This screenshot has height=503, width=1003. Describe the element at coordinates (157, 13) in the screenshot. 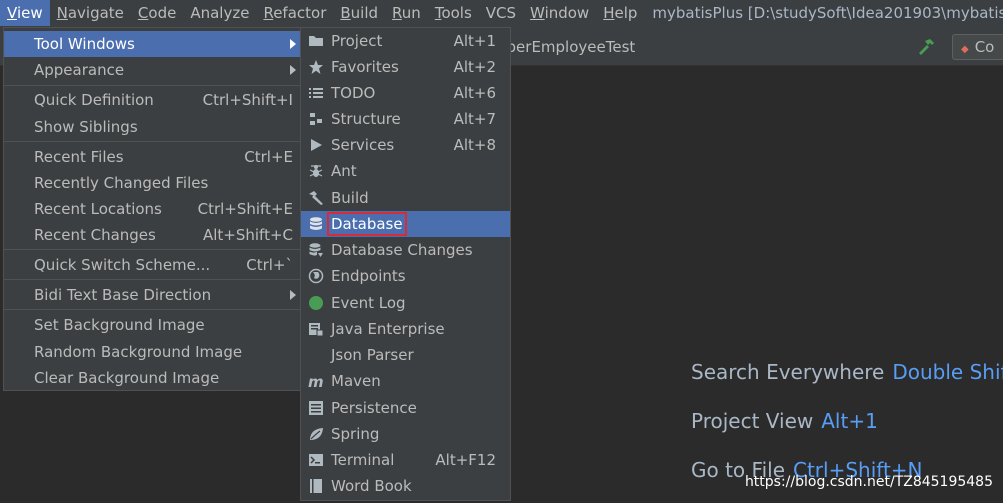

I see `menu-code: Code` at that location.